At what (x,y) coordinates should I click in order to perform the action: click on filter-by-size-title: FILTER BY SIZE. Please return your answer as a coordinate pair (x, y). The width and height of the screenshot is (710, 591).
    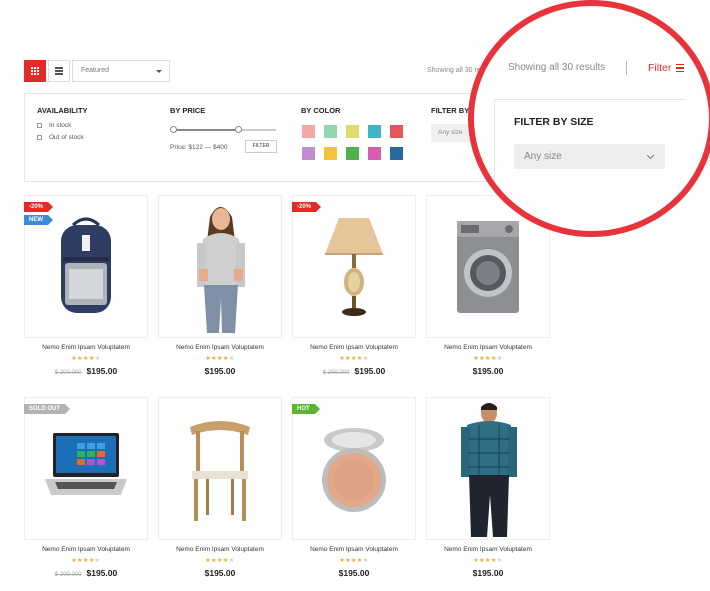
    Looking at the image, I should click on (554, 122).